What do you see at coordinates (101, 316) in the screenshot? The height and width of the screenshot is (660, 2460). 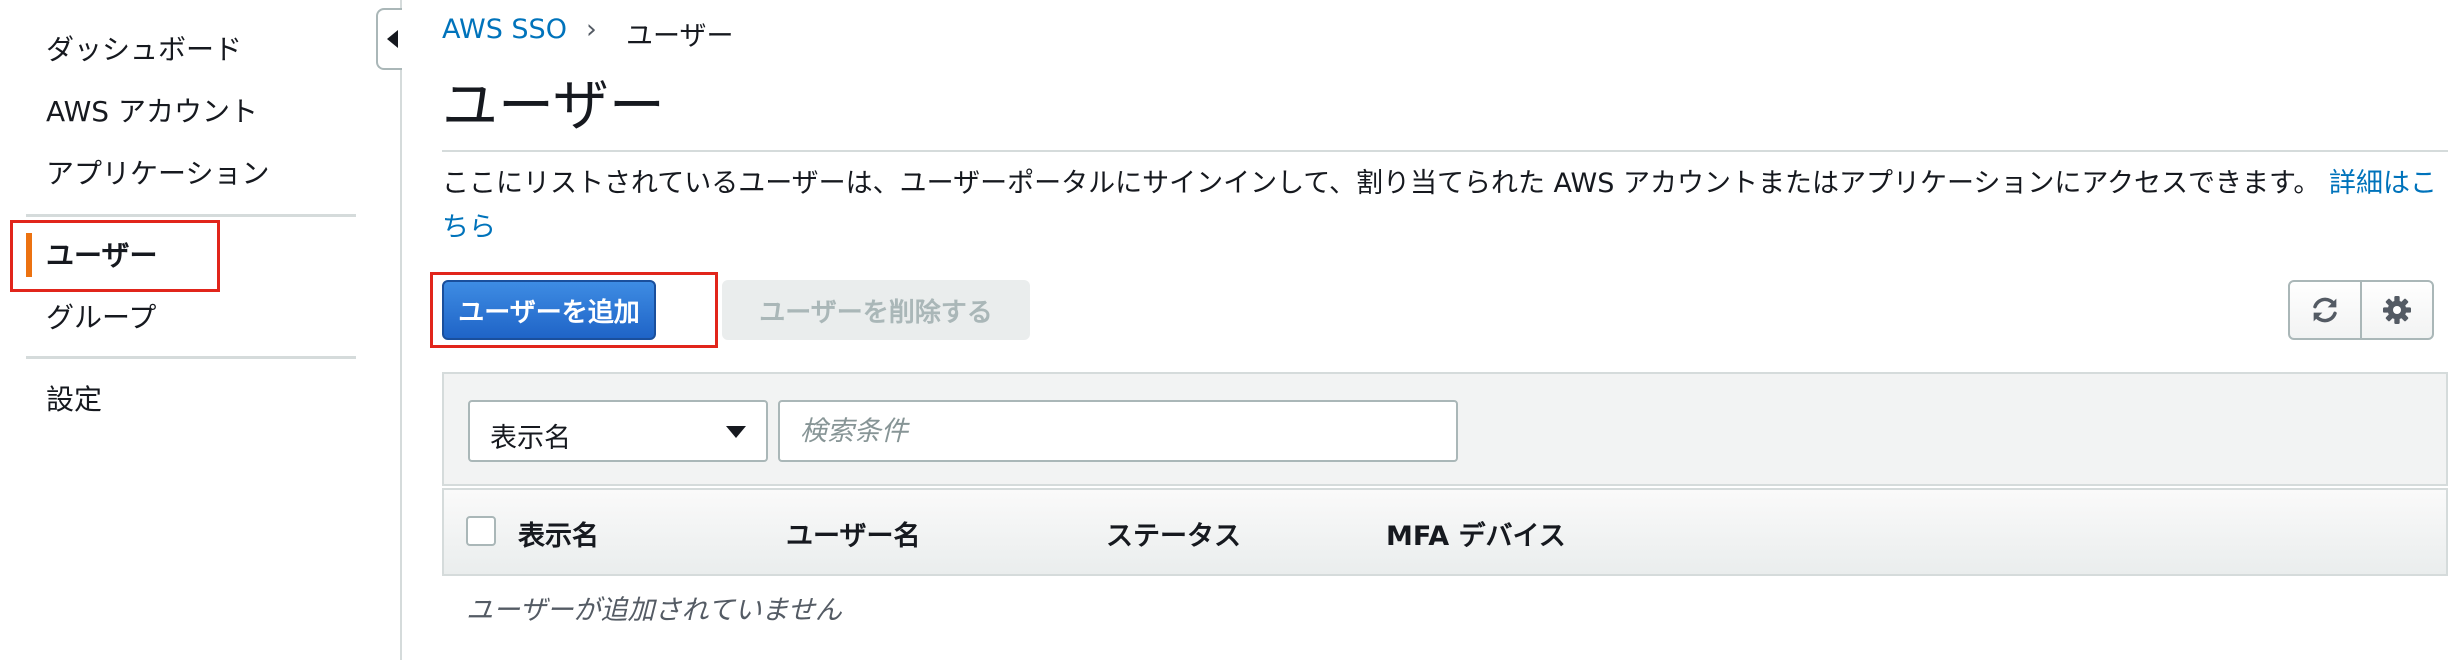 I see `sidebar-item-groups: グループ` at bounding box center [101, 316].